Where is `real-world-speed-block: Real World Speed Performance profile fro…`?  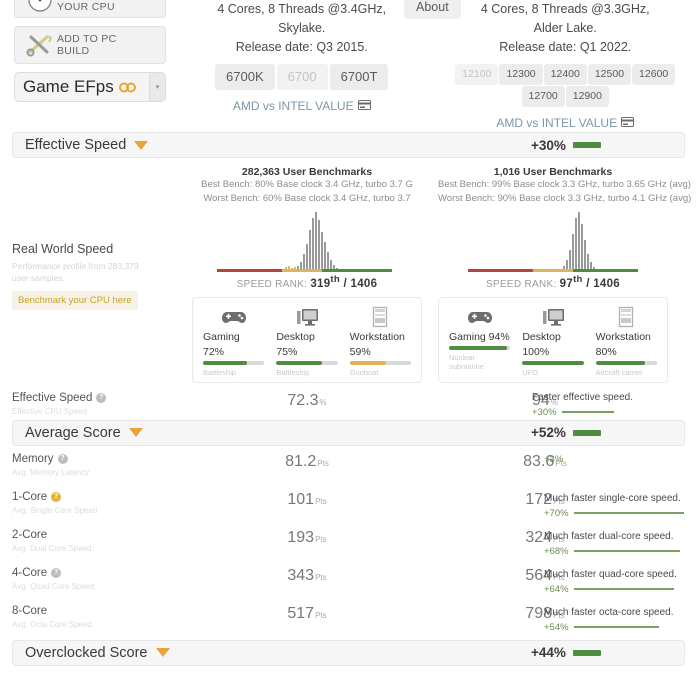
real-world-speed-block: Real World Speed Performance profile fro… is located at coordinates (102, 273).